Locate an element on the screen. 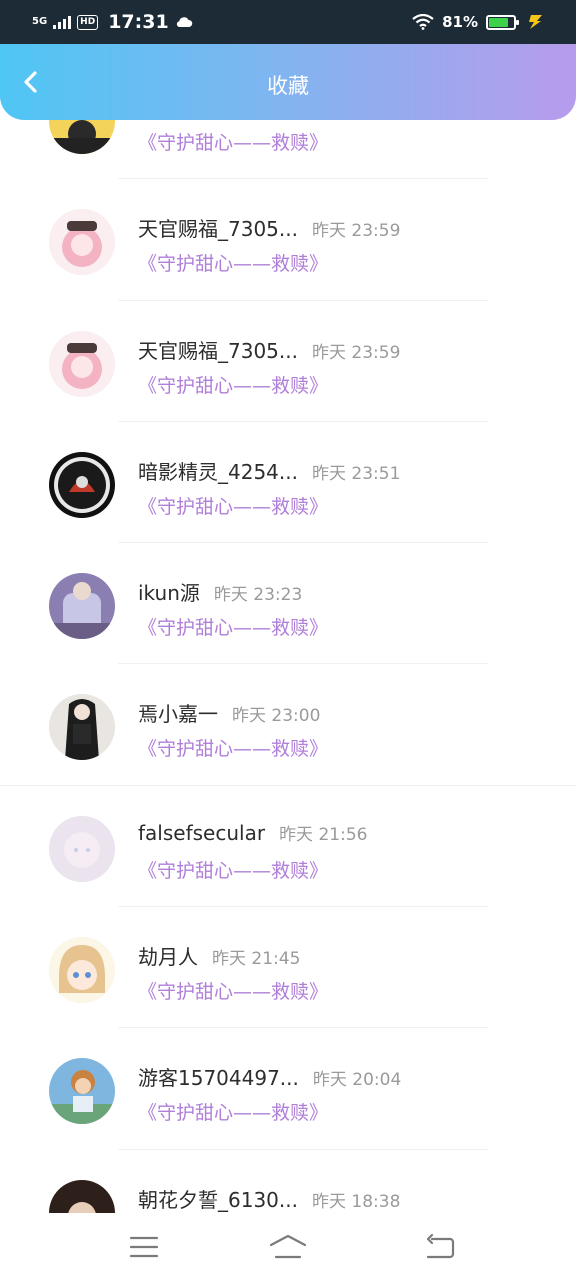 The image size is (576, 1280). list-item: 游客15704497... 昨天 20:04 《守护甜心——救赎》 is located at coordinates (288, 1089).